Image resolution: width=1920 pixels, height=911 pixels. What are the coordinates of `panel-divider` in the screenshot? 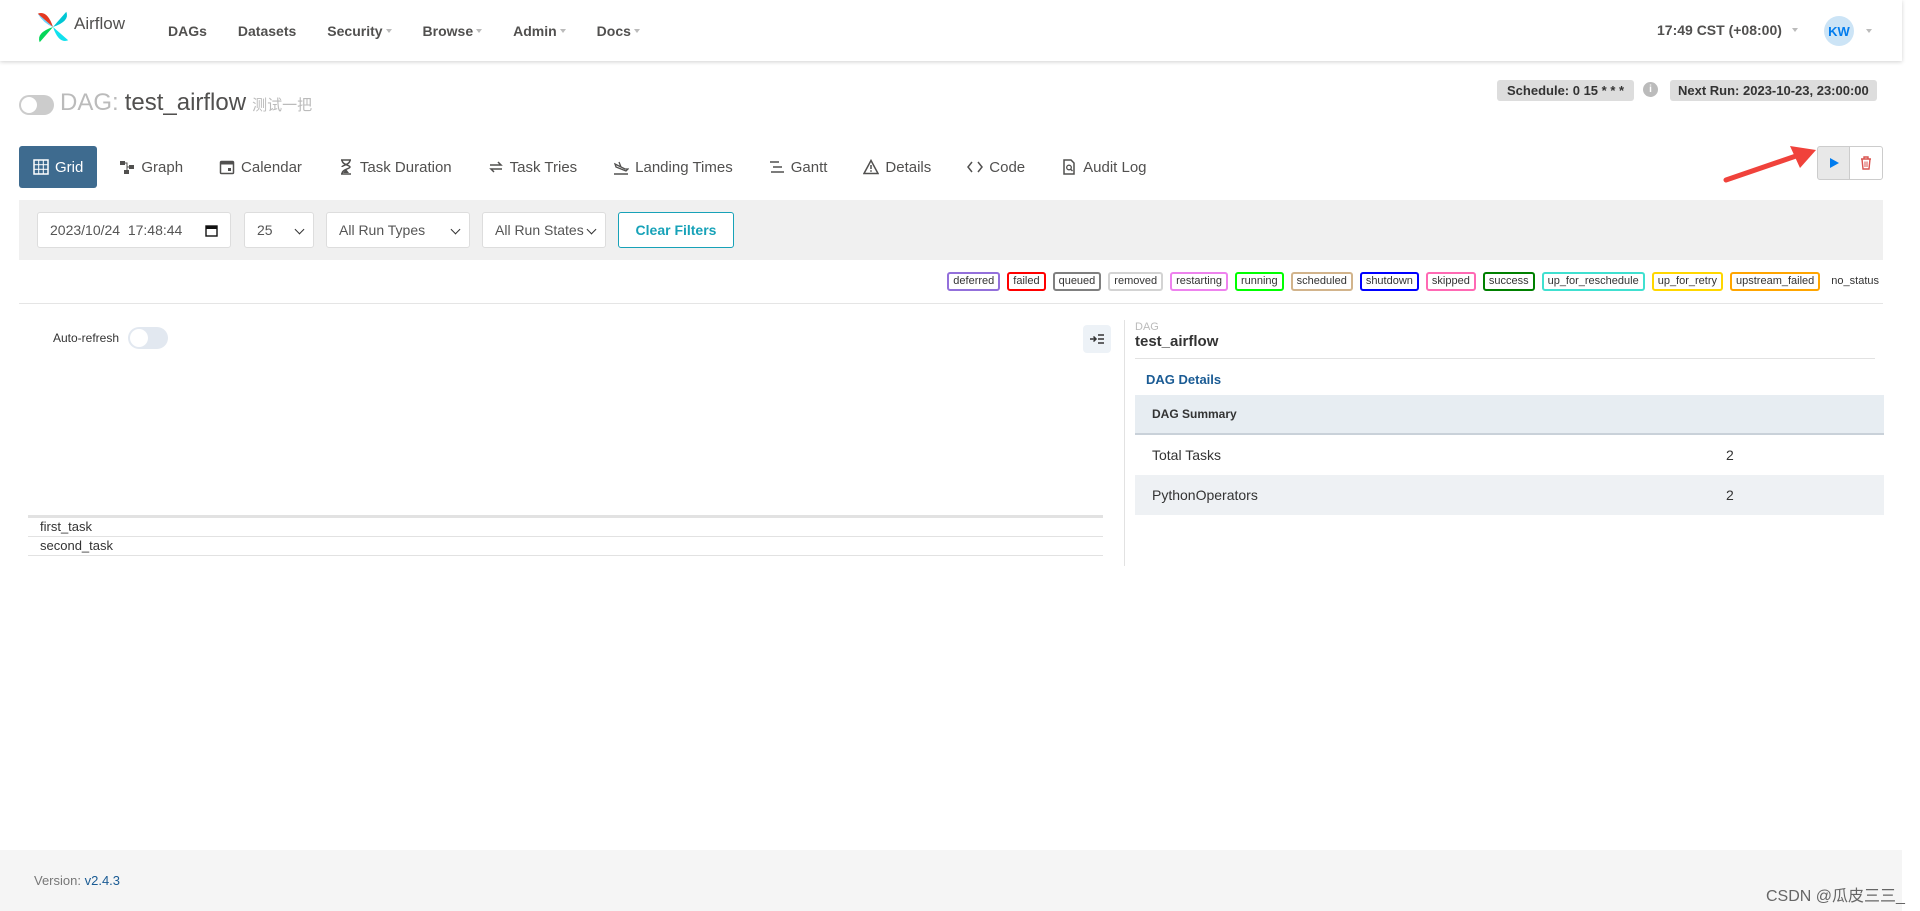 It's located at (1124, 443).